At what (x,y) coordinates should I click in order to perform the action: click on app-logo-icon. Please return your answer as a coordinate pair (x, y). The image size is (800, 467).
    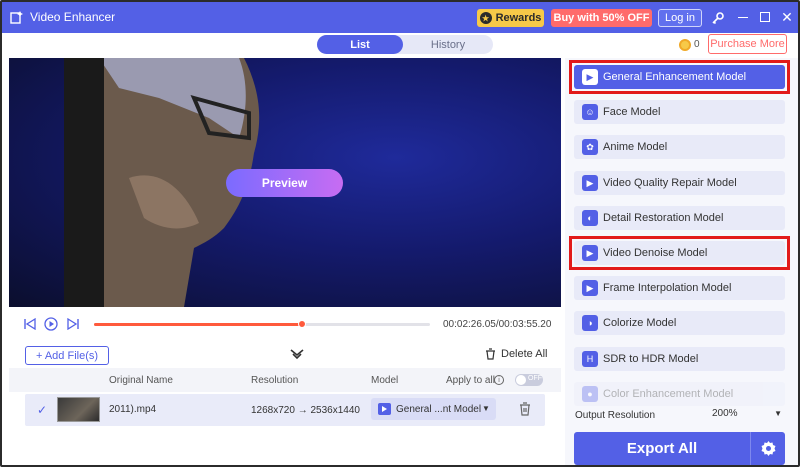
    Looking at the image, I should click on (16, 17).